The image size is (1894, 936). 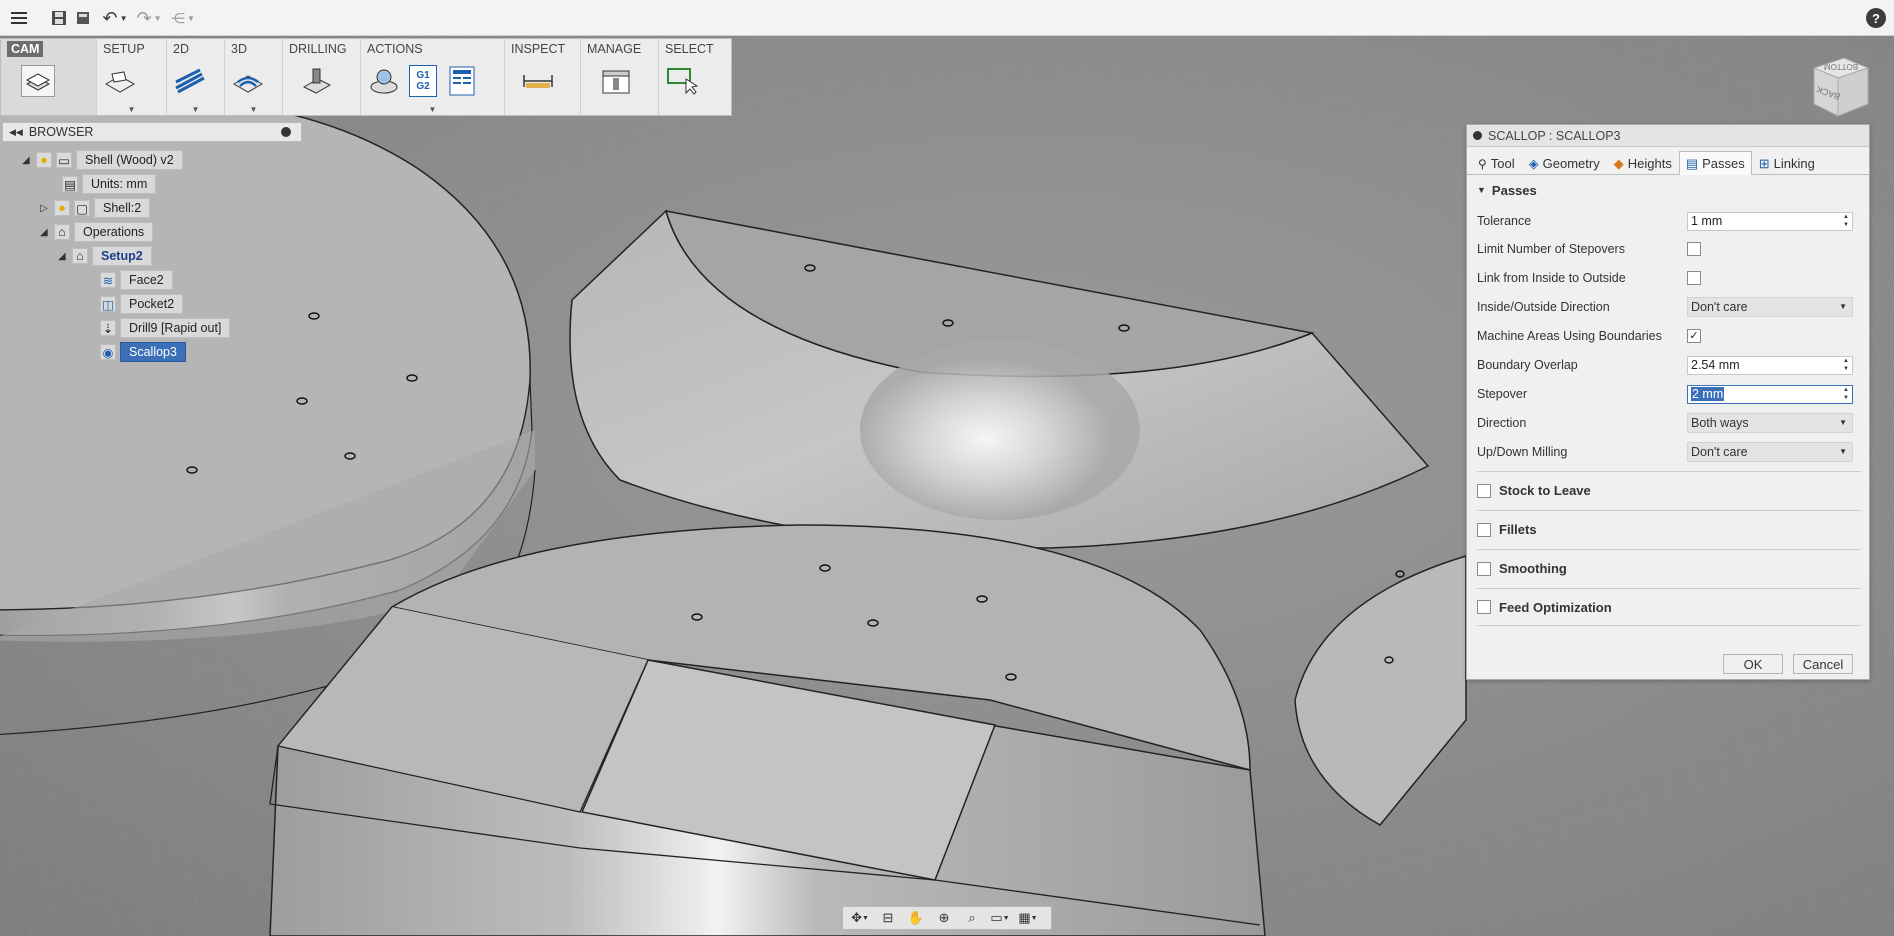 I want to click on view-cube: BOTTOM BACK, so click(x=1839, y=87).